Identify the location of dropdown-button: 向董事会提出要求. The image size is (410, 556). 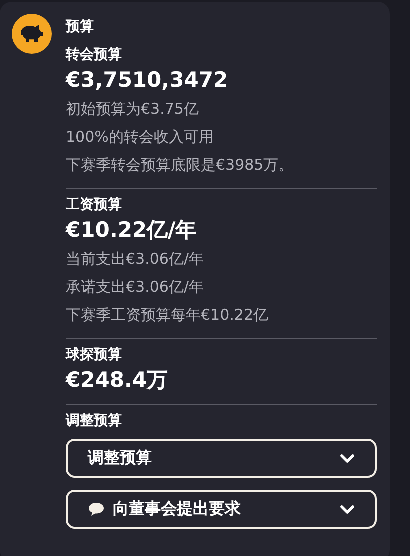
(221, 509).